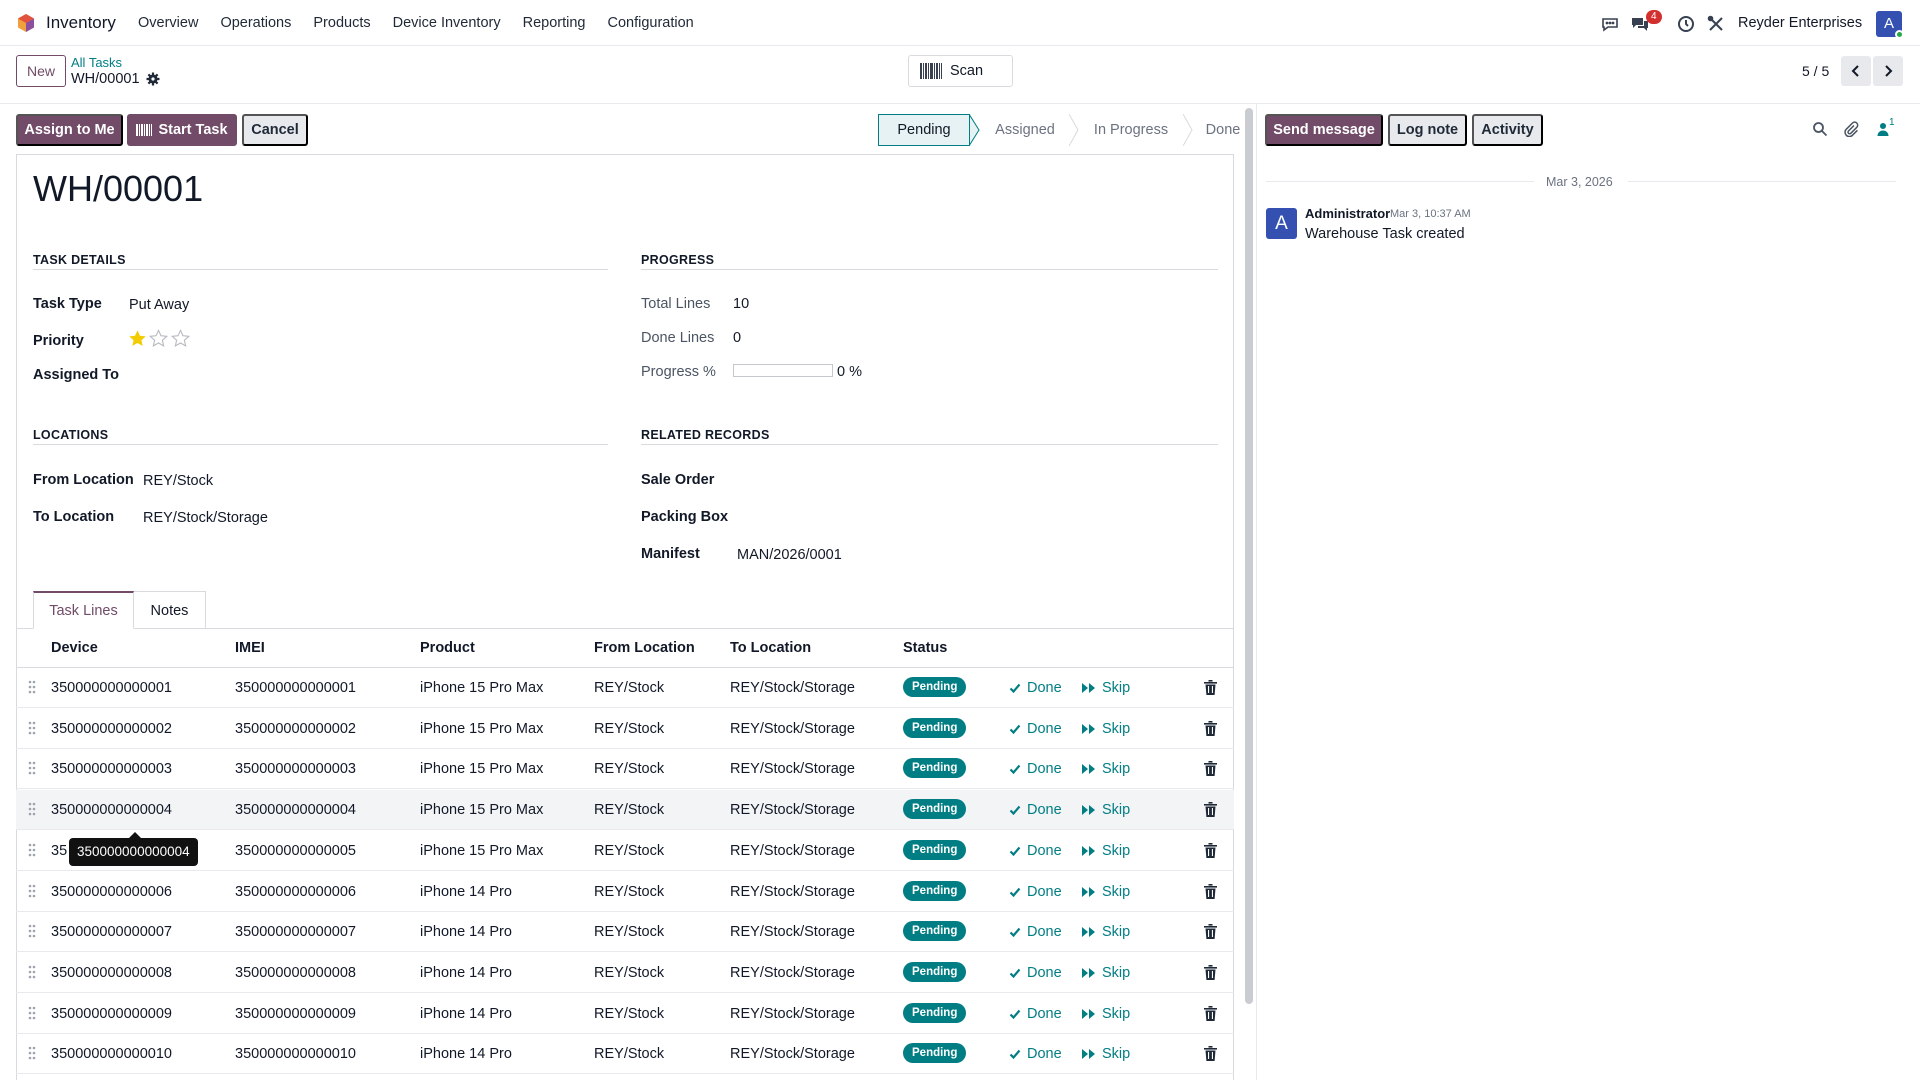  What do you see at coordinates (650, 23) in the screenshot?
I see `menu-configuration: Configuration` at bounding box center [650, 23].